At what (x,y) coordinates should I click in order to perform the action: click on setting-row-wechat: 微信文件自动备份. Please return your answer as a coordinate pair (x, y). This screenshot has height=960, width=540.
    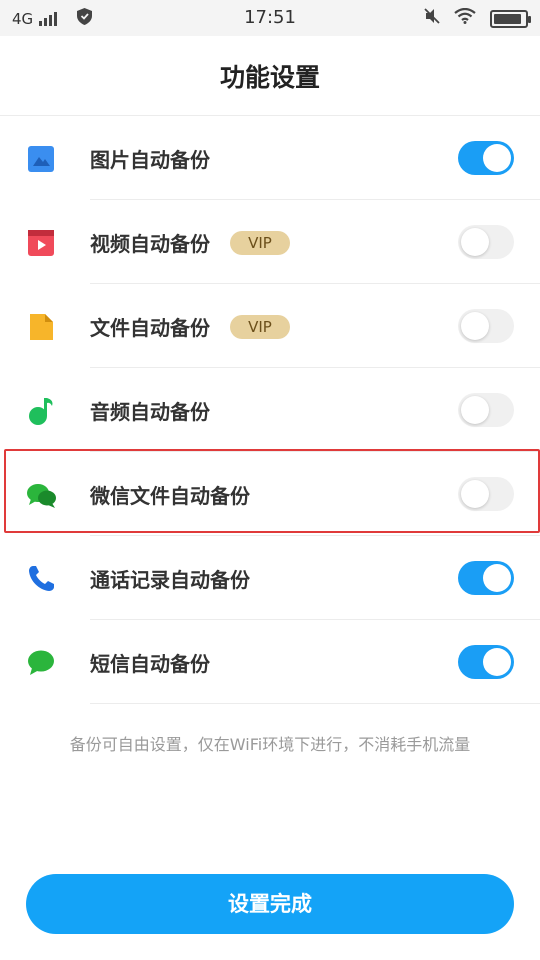
    Looking at the image, I should click on (270, 494).